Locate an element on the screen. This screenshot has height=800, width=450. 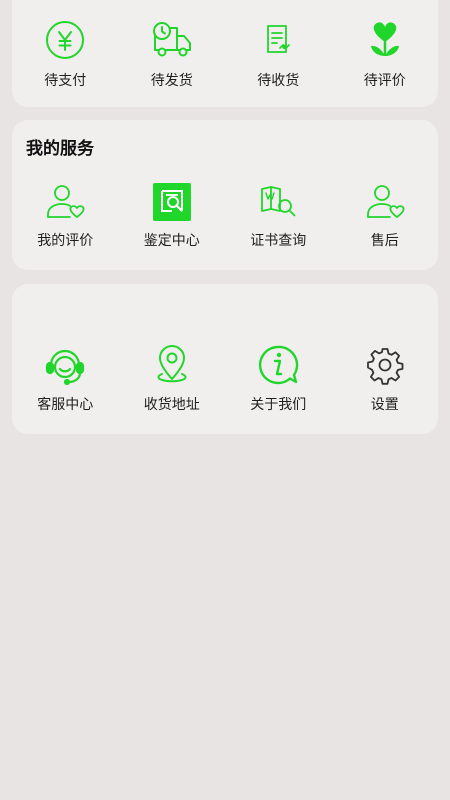
option-settings: 设置 is located at coordinates (385, 378).